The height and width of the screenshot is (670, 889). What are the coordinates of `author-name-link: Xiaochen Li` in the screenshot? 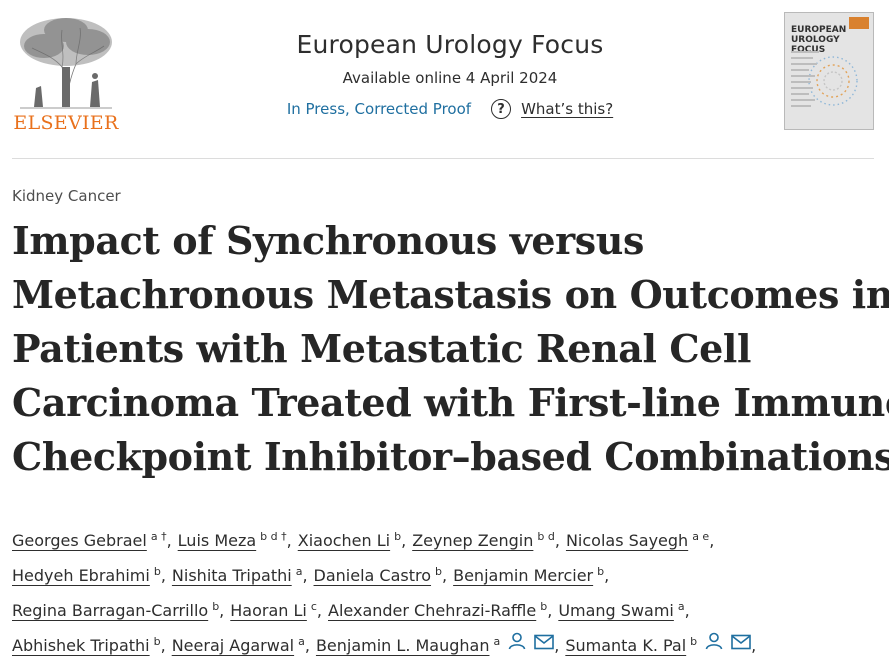 It's located at (344, 540).